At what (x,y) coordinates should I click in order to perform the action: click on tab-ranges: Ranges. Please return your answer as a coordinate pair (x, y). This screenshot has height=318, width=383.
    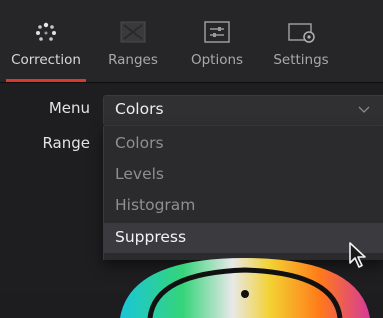
    Looking at the image, I should click on (133, 41).